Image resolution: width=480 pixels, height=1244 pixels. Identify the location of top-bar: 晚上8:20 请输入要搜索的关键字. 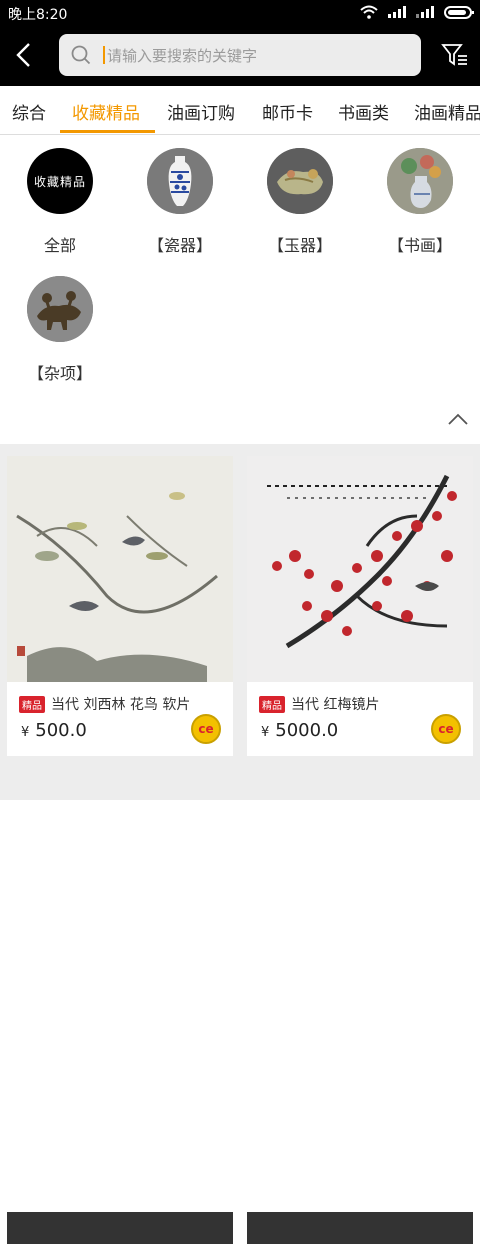
(240, 43).